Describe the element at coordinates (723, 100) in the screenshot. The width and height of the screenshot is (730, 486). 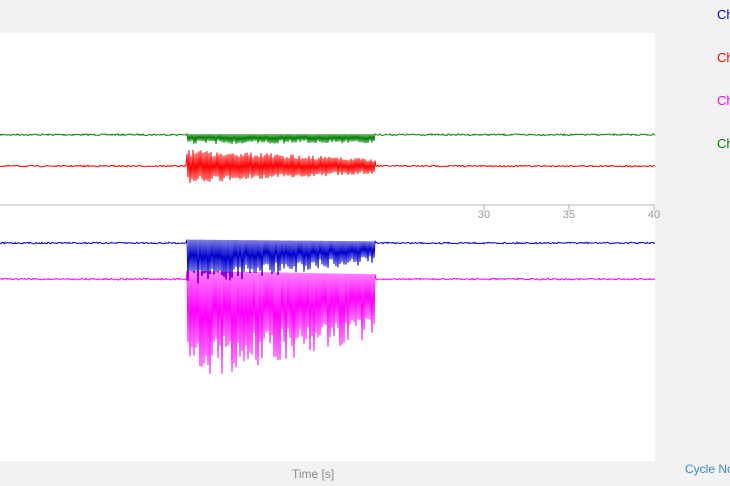
I see `legend-item-magenta: Ch` at that location.